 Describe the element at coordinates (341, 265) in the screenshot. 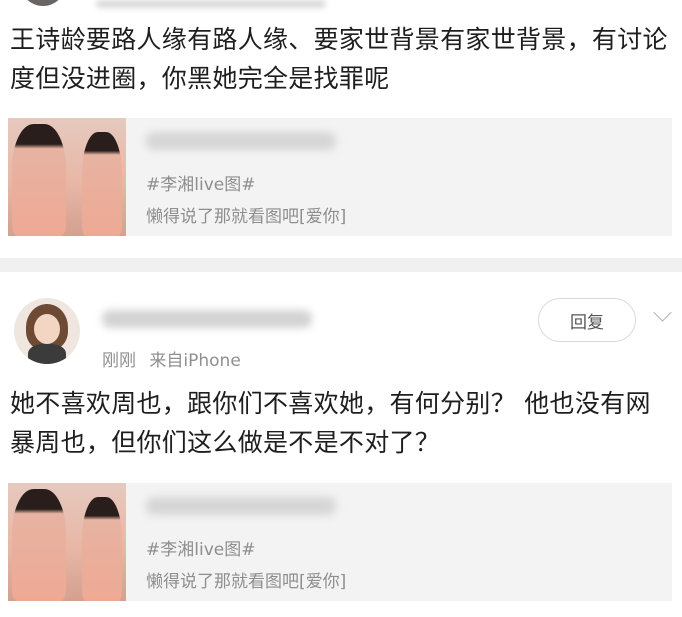

I see `post-divider` at that location.